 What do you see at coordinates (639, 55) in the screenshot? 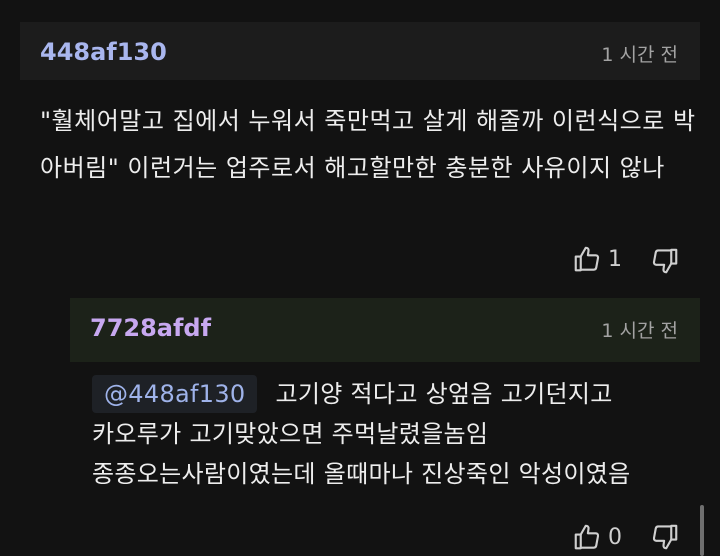
I see `comment-timestamp: 1 시간 전` at bounding box center [639, 55].